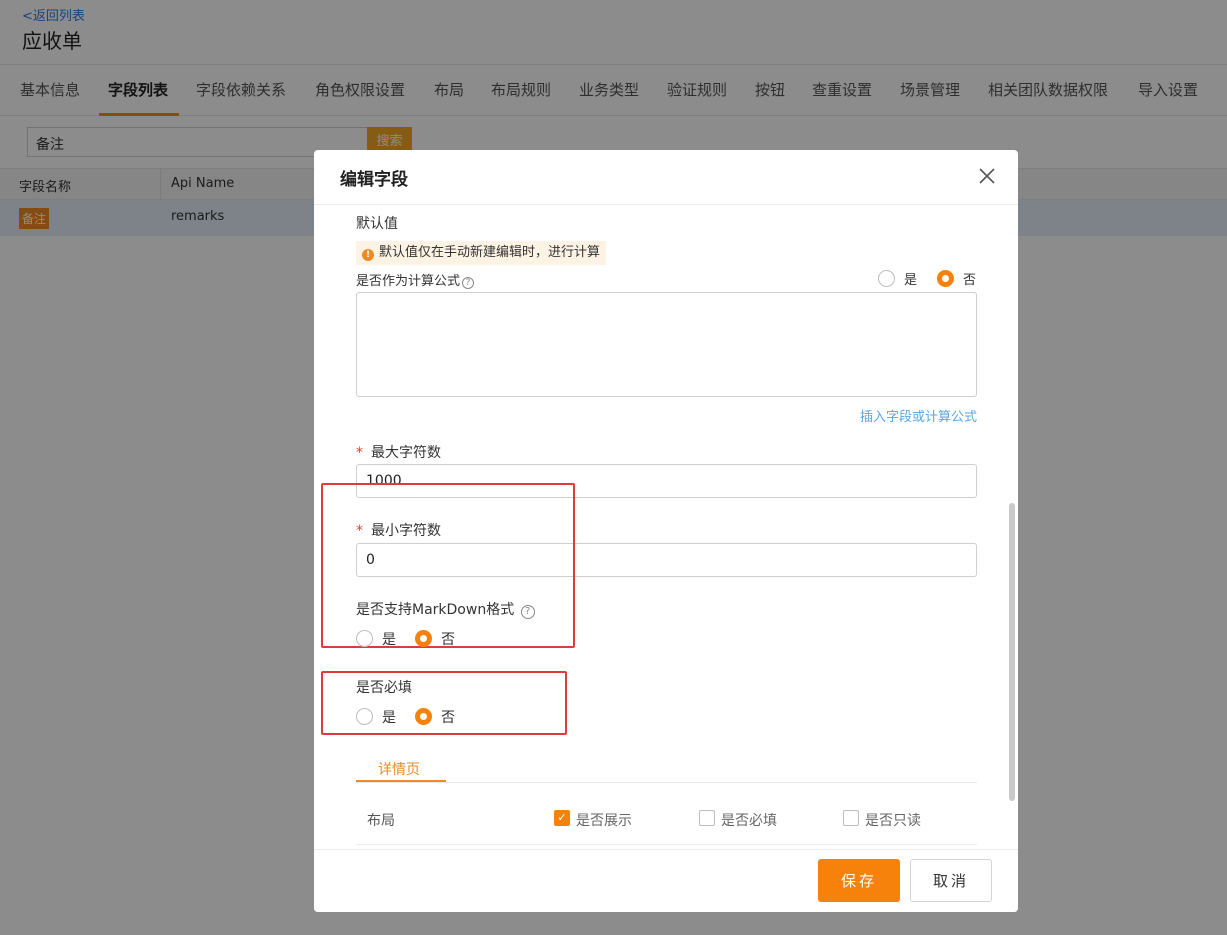 Image resolution: width=1227 pixels, height=935 pixels. Describe the element at coordinates (666, 344) in the screenshot. I see `formula-textarea` at that location.